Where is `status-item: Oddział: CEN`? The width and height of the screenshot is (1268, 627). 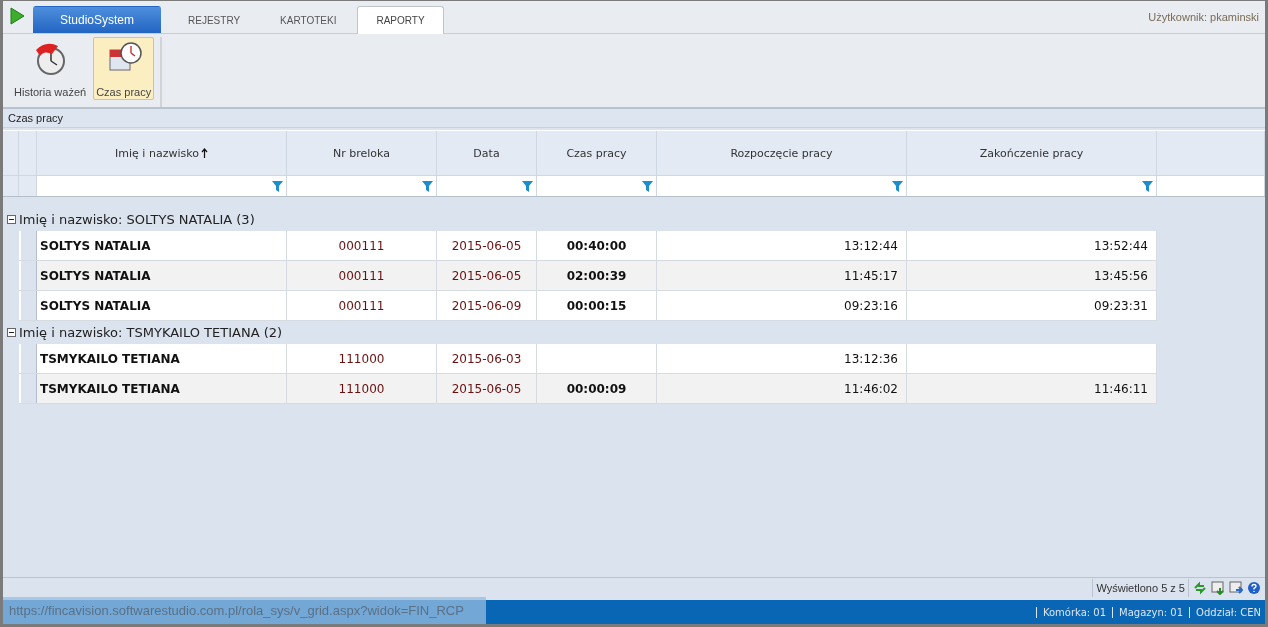
status-item: Oddział: CEN is located at coordinates (1225, 612).